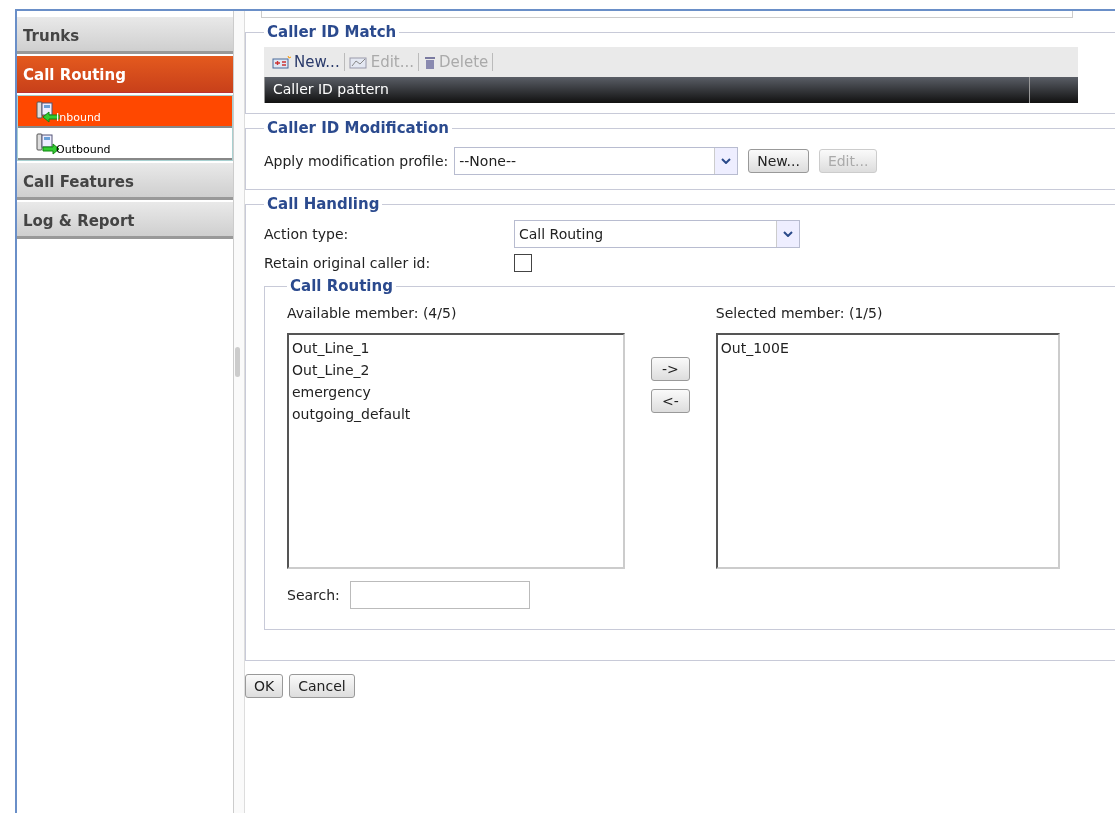 The height and width of the screenshot is (813, 1115). What do you see at coordinates (456, 348) in the screenshot?
I see `list-item: Out_Line_1` at bounding box center [456, 348].